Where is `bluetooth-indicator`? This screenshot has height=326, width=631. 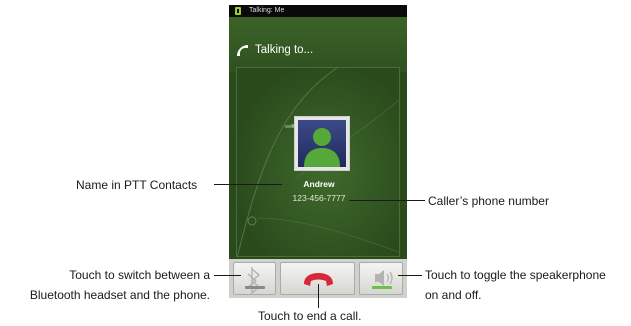
bluetooth-indicator is located at coordinates (255, 287).